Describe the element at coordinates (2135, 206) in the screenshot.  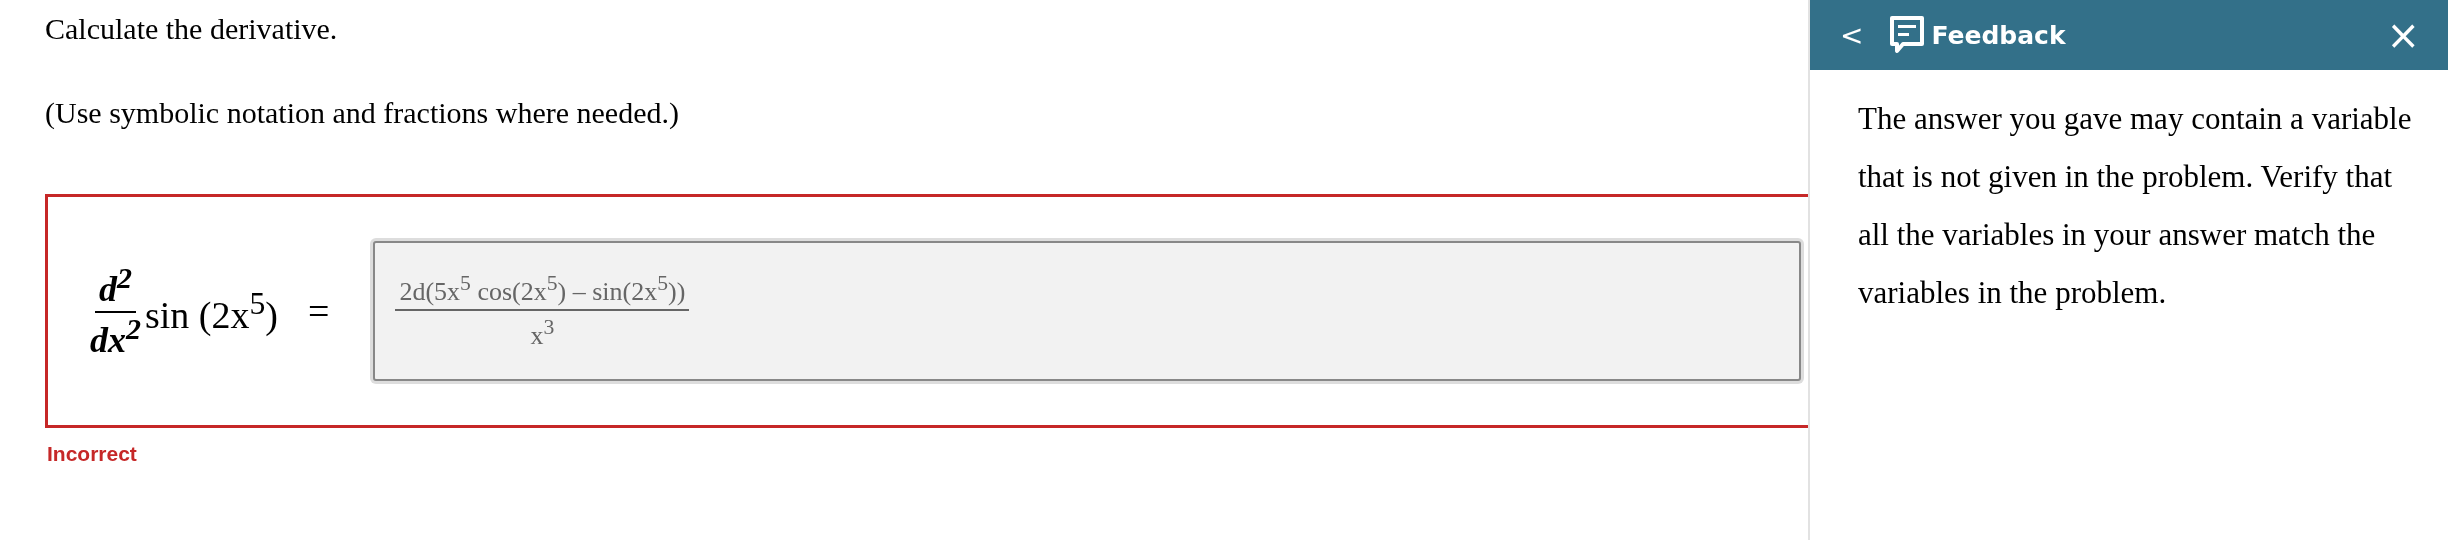
I see `feedback-message: The answer you gave may contain a variable that is not given in the problem. Verify that all the variables in your answer match the variables in the problem.` at that location.